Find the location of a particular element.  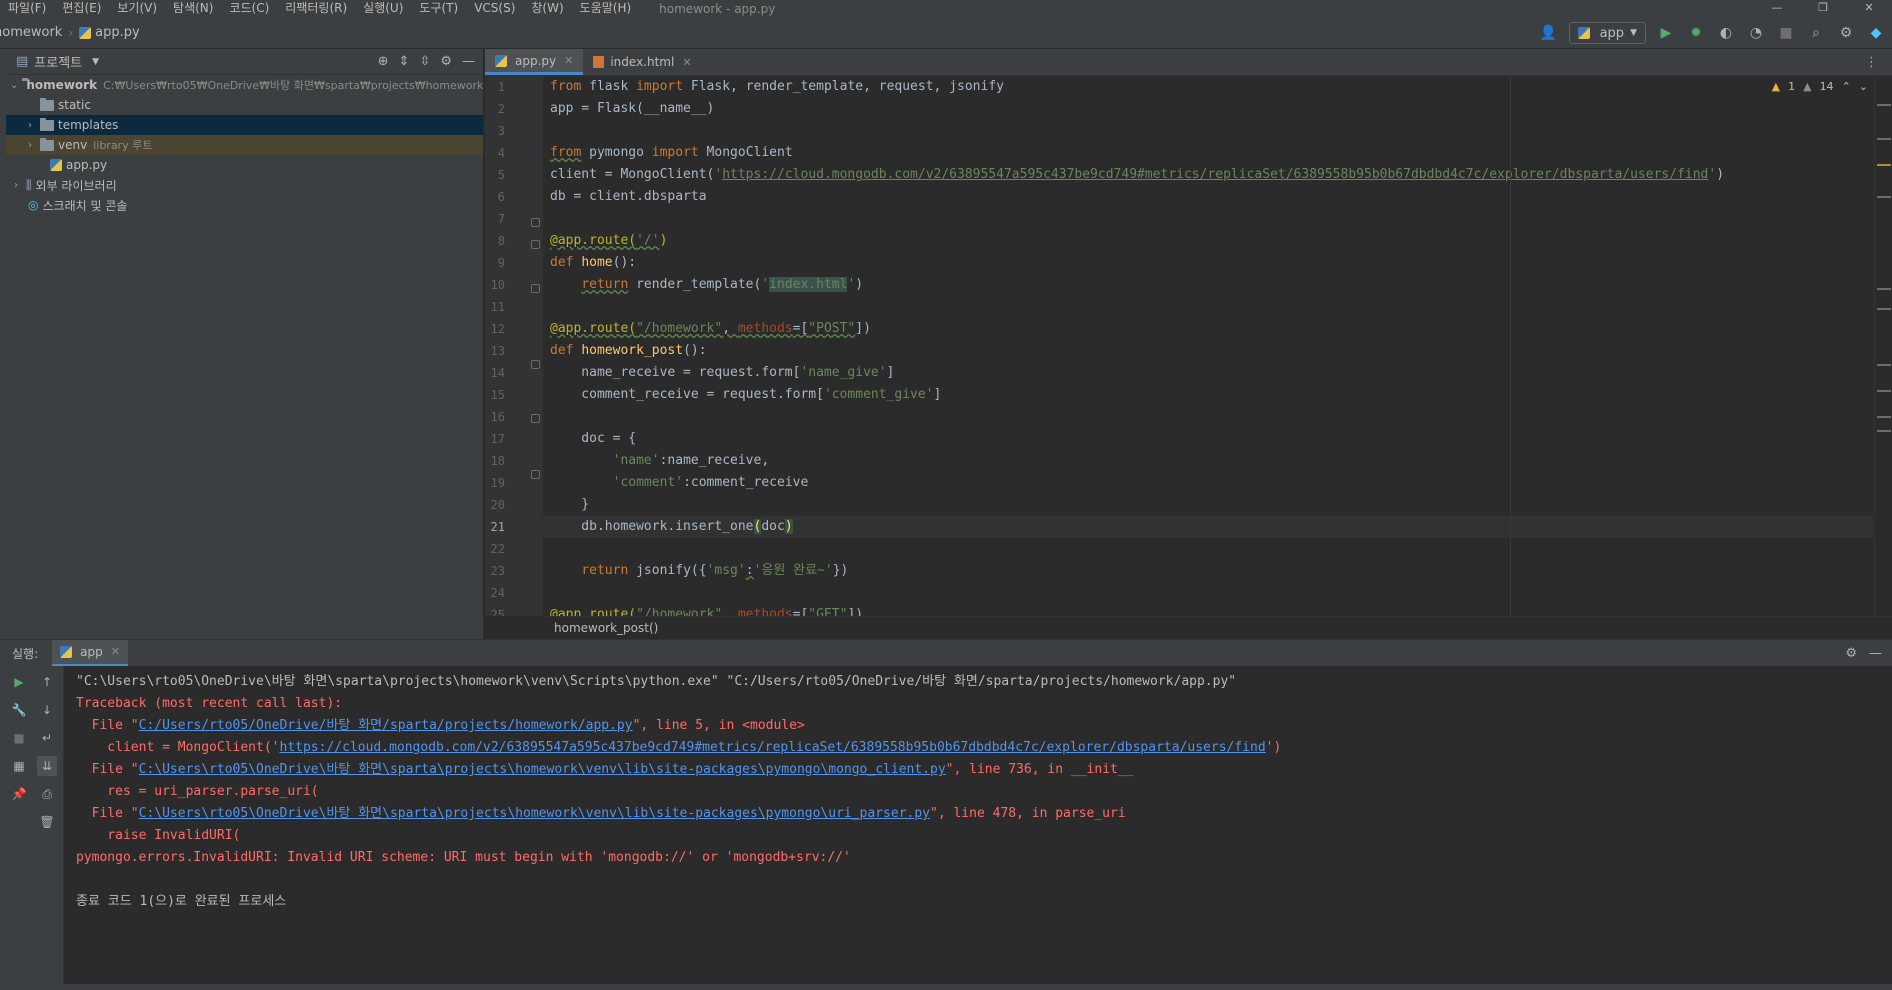

menu-help: 도움말(H) is located at coordinates (606, 8).